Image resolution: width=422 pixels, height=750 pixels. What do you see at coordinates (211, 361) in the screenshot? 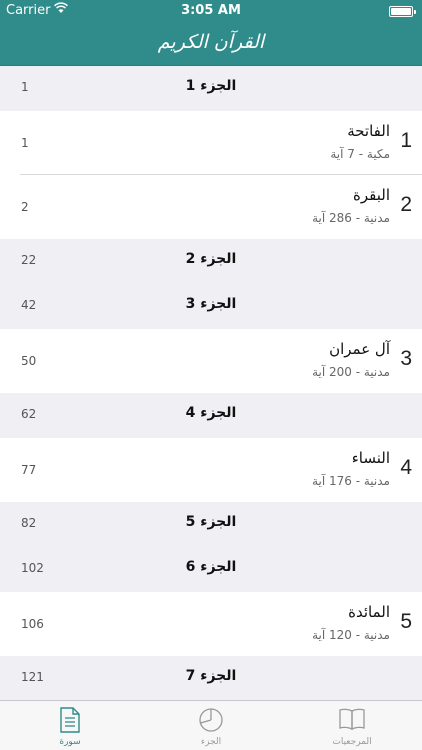
I see `surah-row-al-imran: 50 3 آل عمران مدنية - 200 آية` at bounding box center [211, 361].